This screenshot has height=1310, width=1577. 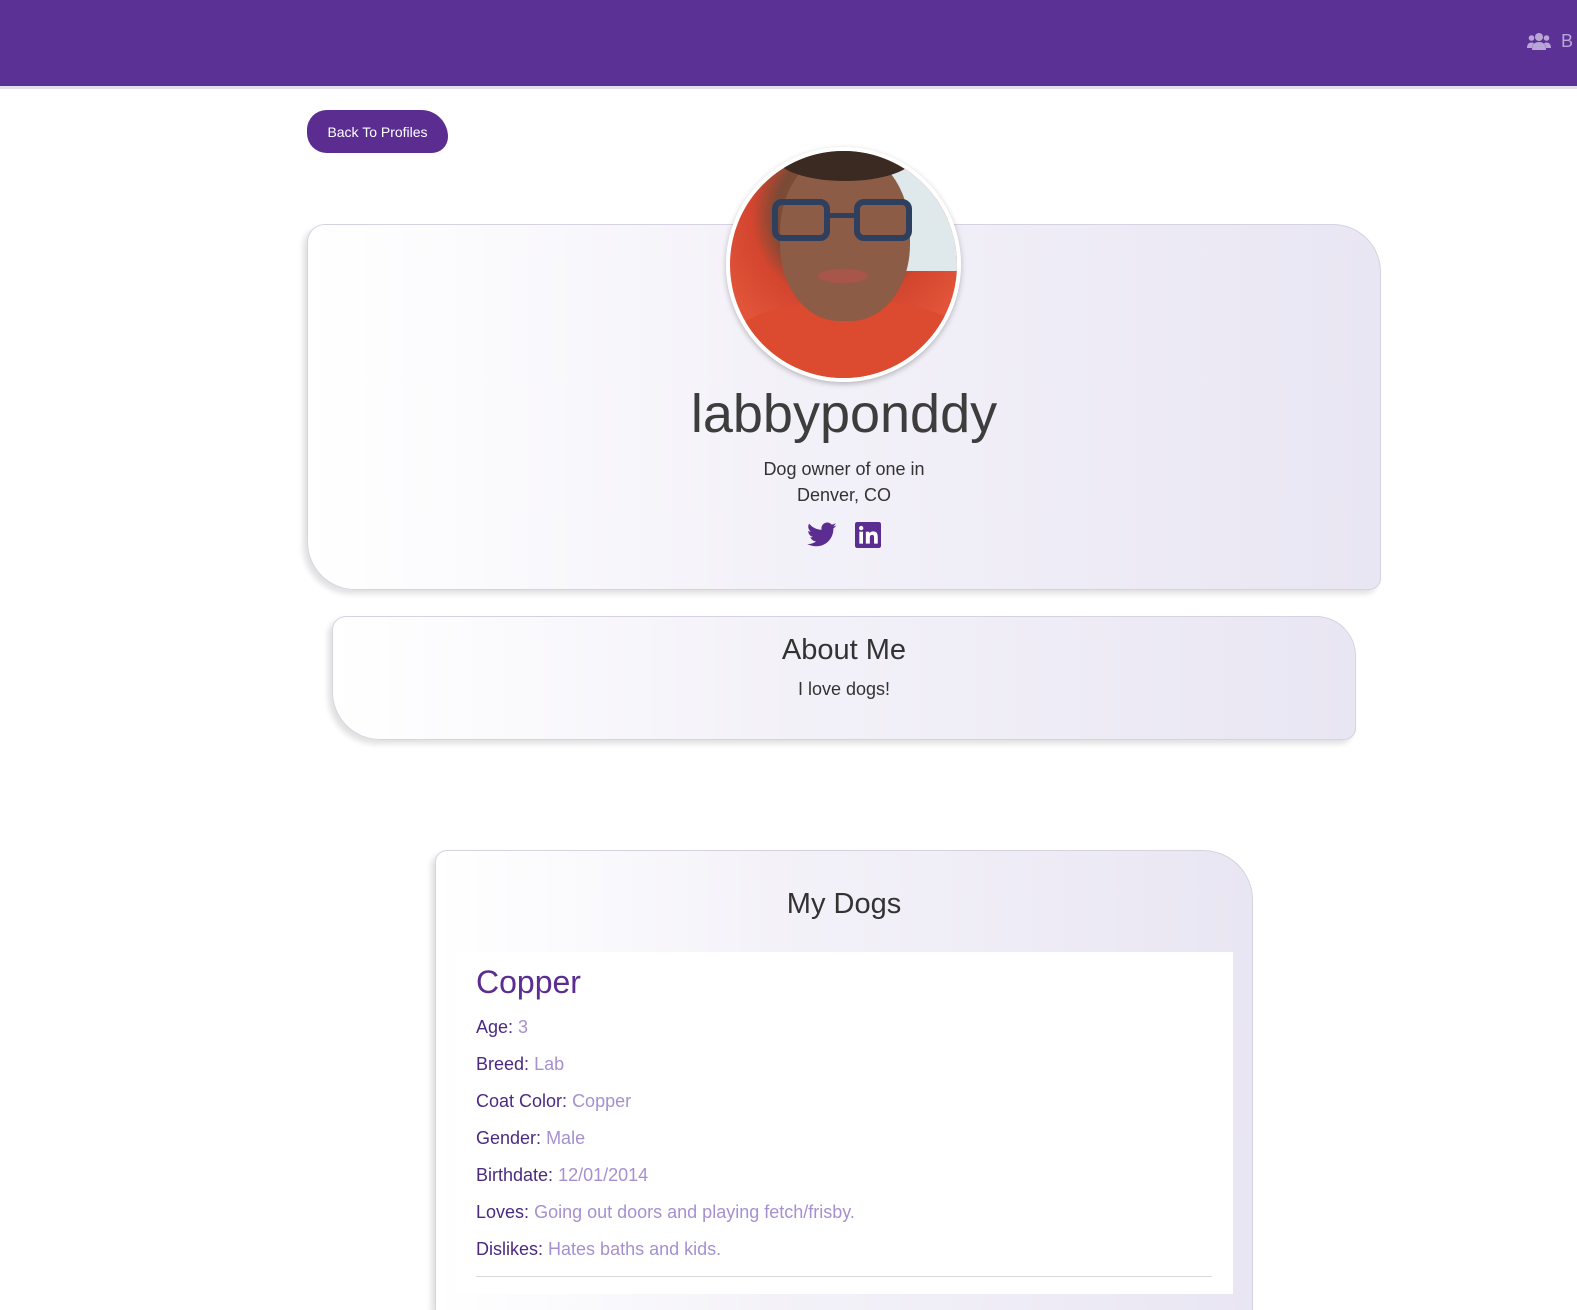 I want to click on dog-birthdate-label: Birthdate:, so click(x=515, y=1175).